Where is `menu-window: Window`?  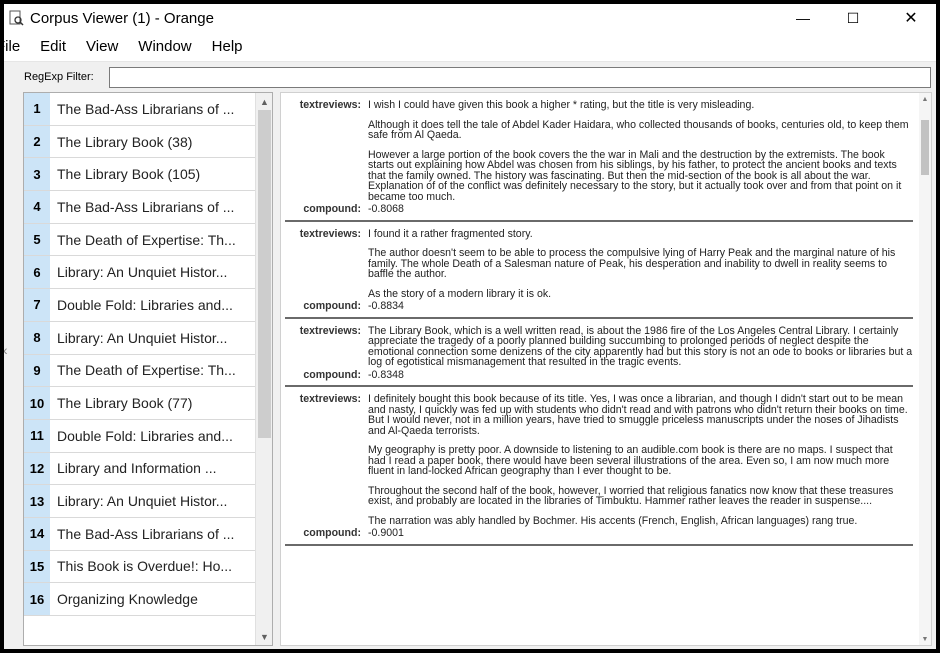 menu-window: Window is located at coordinates (164, 46).